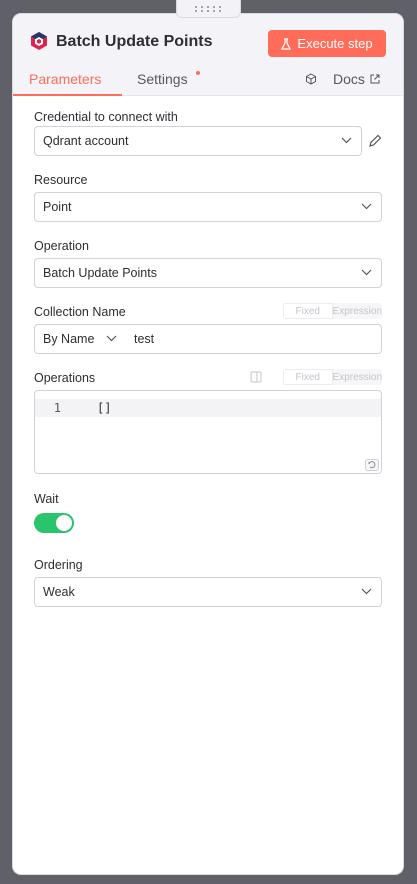 This screenshot has width=417, height=884. Describe the element at coordinates (59, 592) in the screenshot. I see `ordering-value: Weak` at that location.